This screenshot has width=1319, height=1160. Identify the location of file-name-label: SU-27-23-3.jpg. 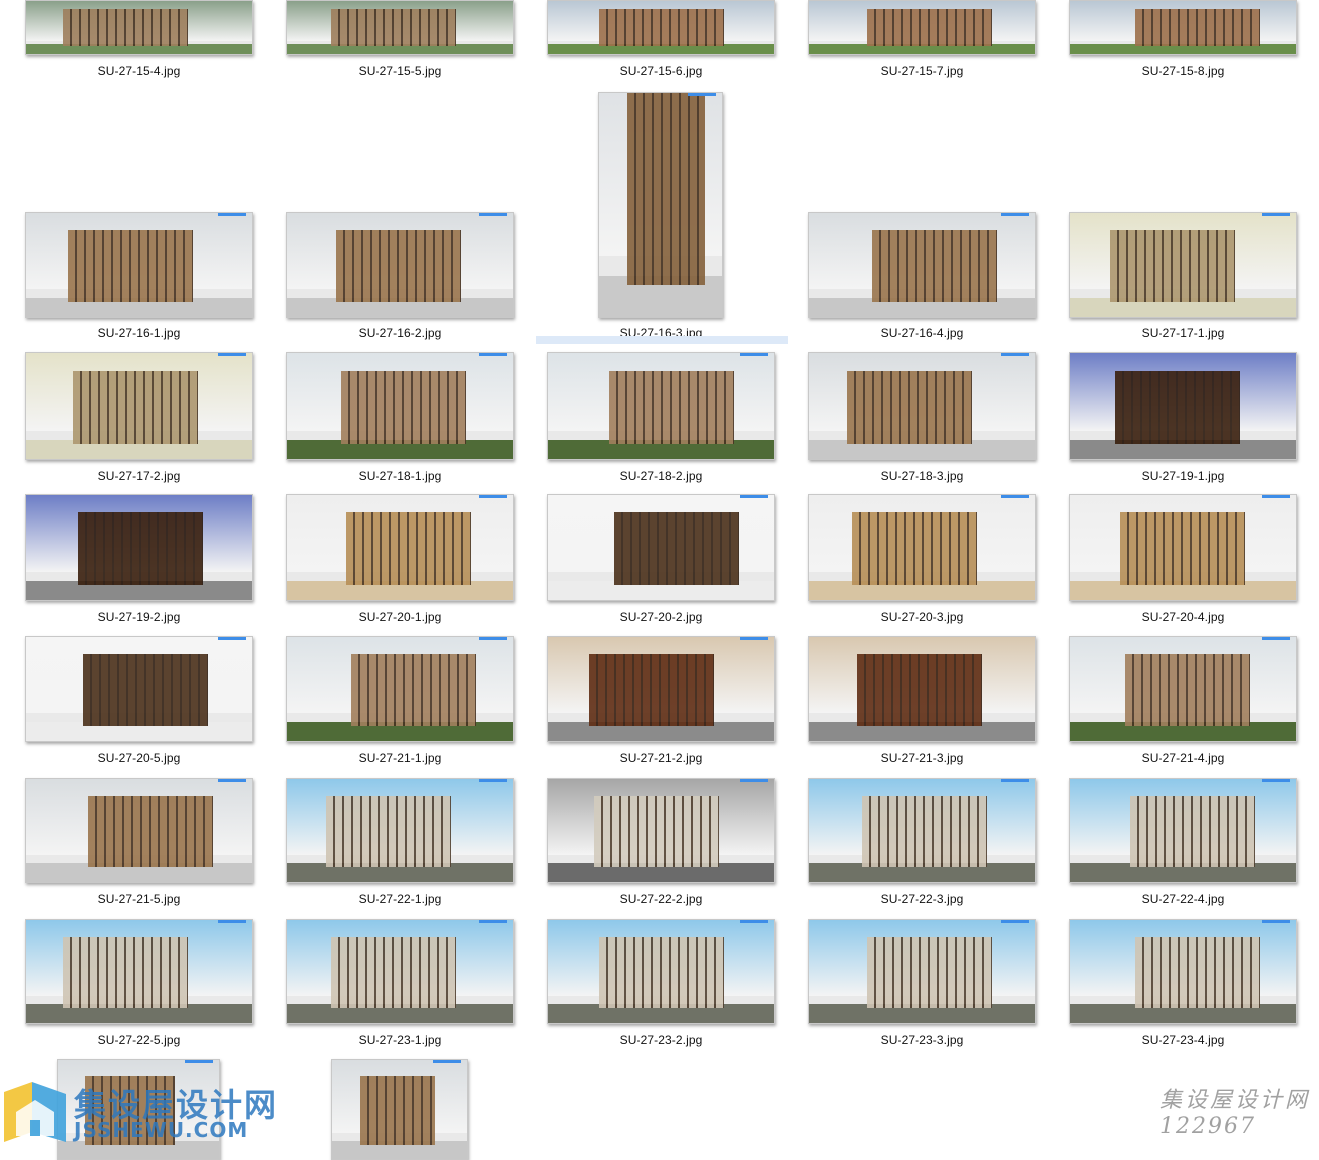
(922, 1040).